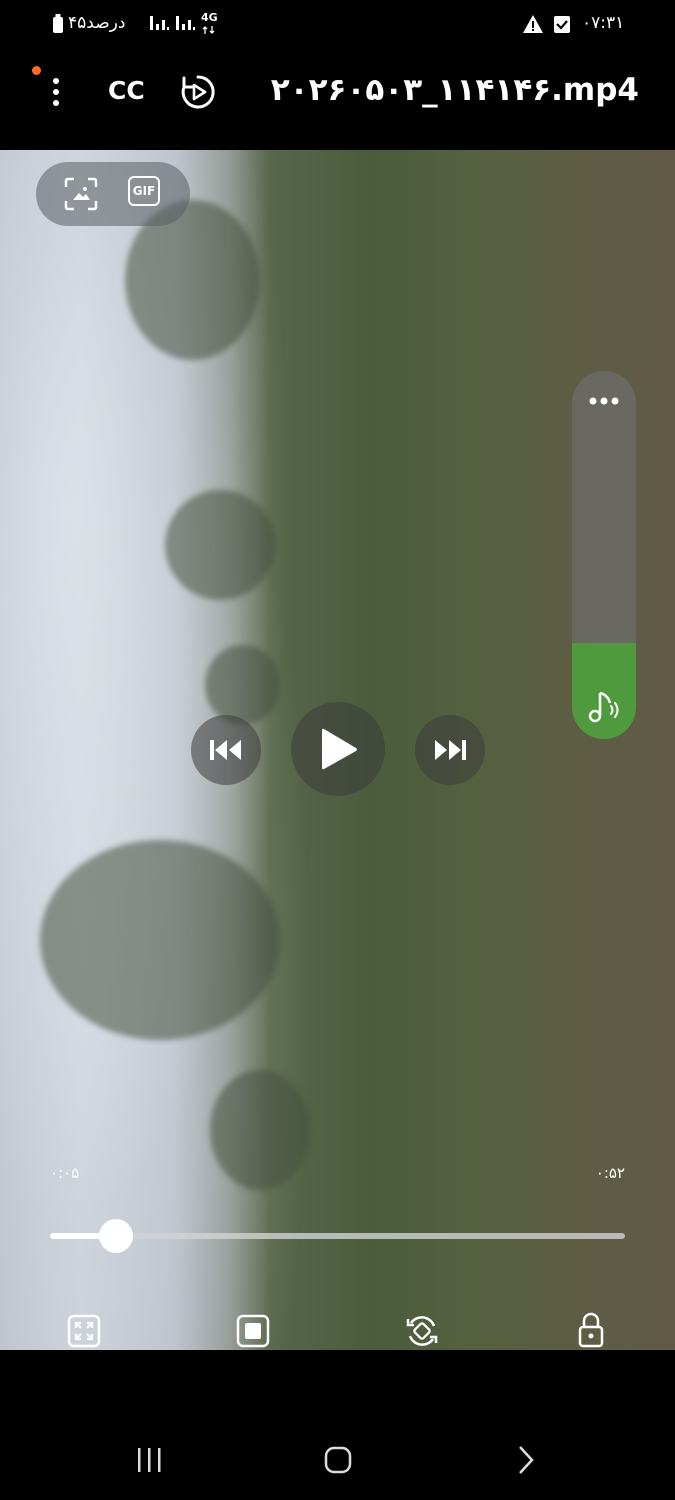  I want to click on skip-next-icon, so click(450, 750).